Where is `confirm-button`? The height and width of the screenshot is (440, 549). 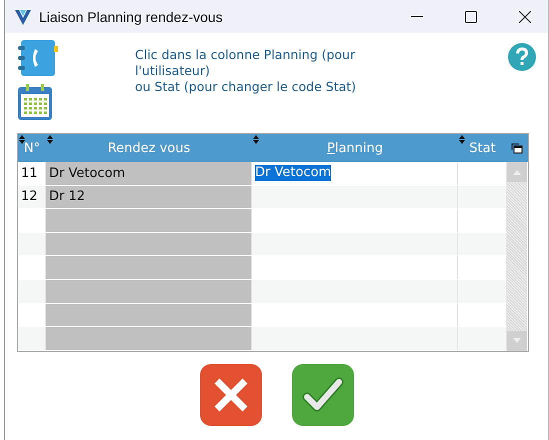 confirm-button is located at coordinates (323, 395).